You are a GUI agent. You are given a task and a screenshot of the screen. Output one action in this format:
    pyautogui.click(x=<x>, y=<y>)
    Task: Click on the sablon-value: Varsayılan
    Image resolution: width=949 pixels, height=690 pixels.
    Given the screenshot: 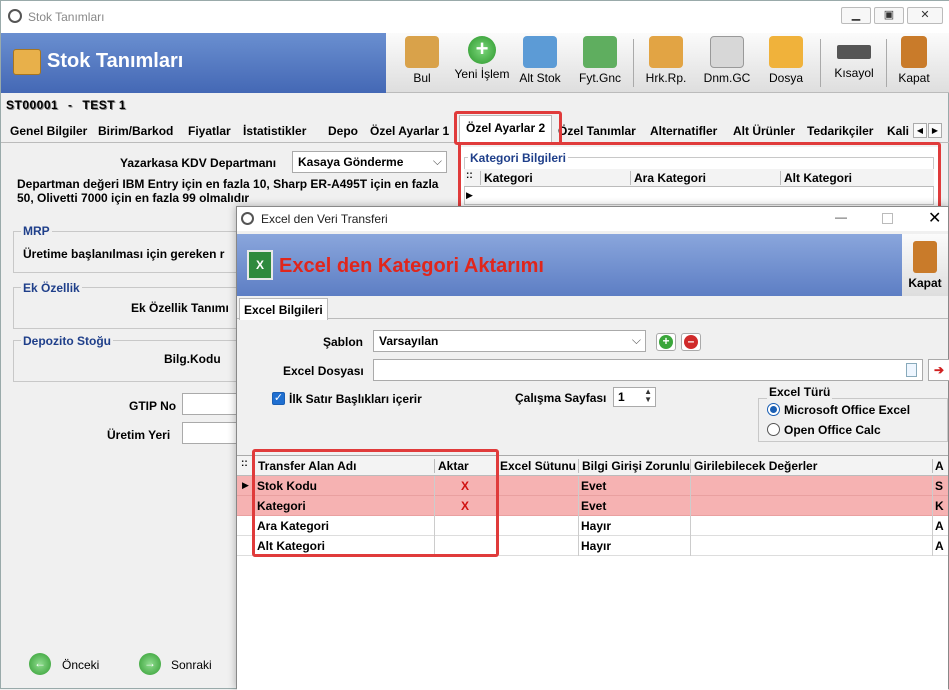 What is the action you would take?
    pyautogui.click(x=409, y=341)
    